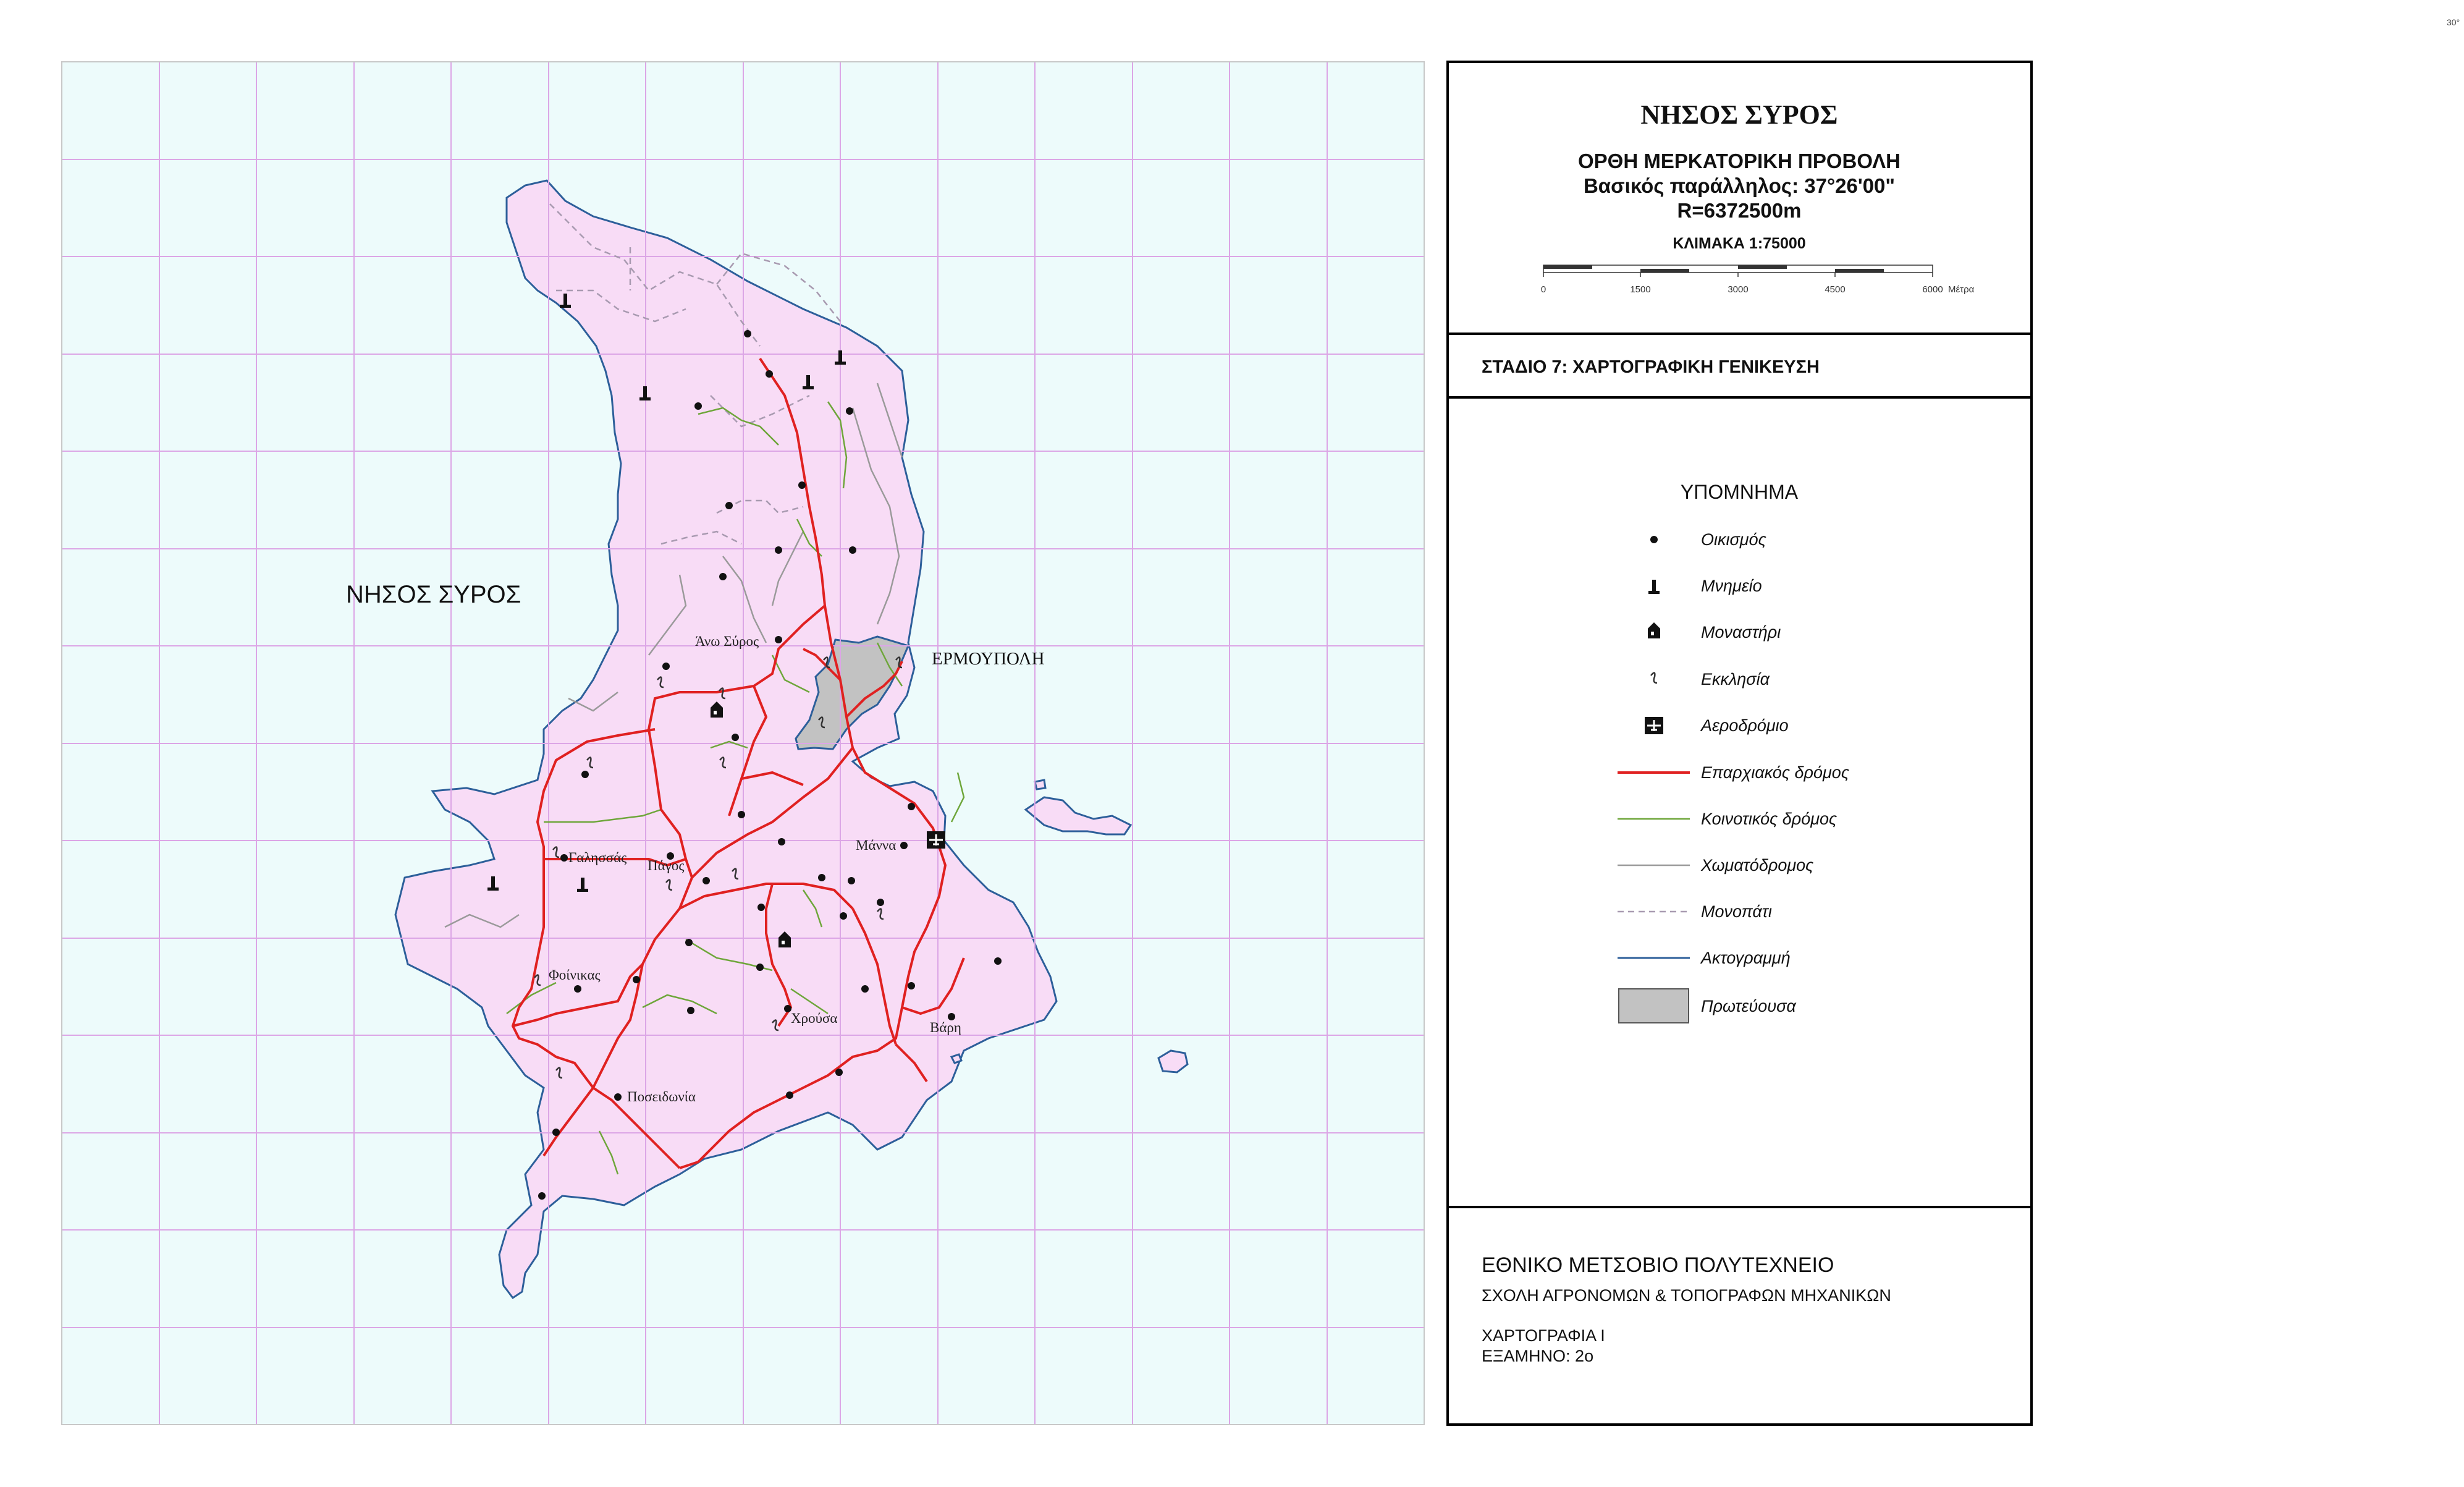  Describe the element at coordinates (1775, 773) in the screenshot. I see `legend-label-provincial-road: Επαρχιακός δρόμος` at that location.